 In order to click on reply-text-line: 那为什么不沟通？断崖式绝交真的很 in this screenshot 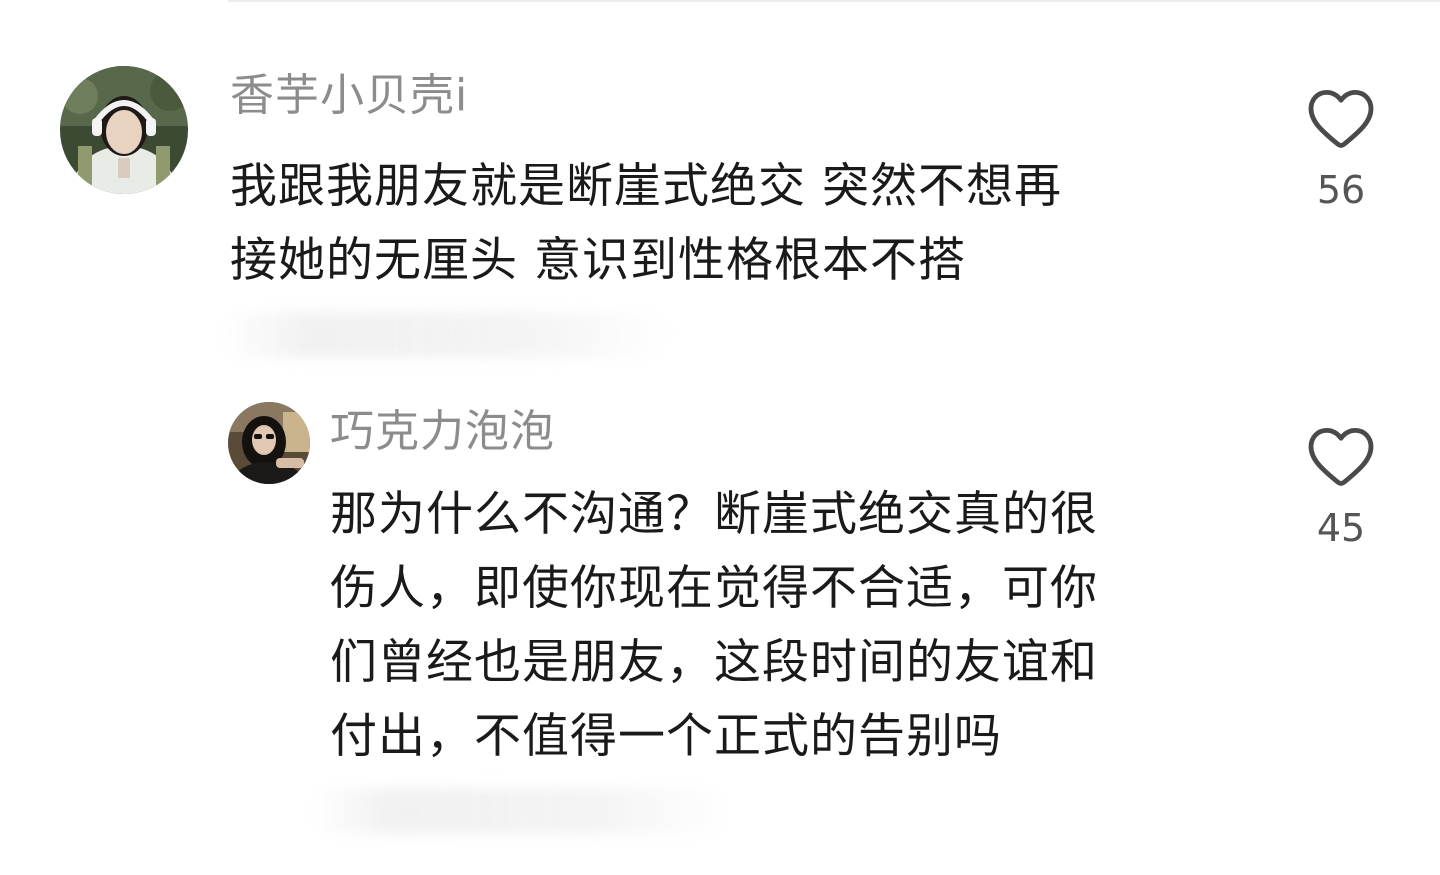, I will do `click(714, 514)`.